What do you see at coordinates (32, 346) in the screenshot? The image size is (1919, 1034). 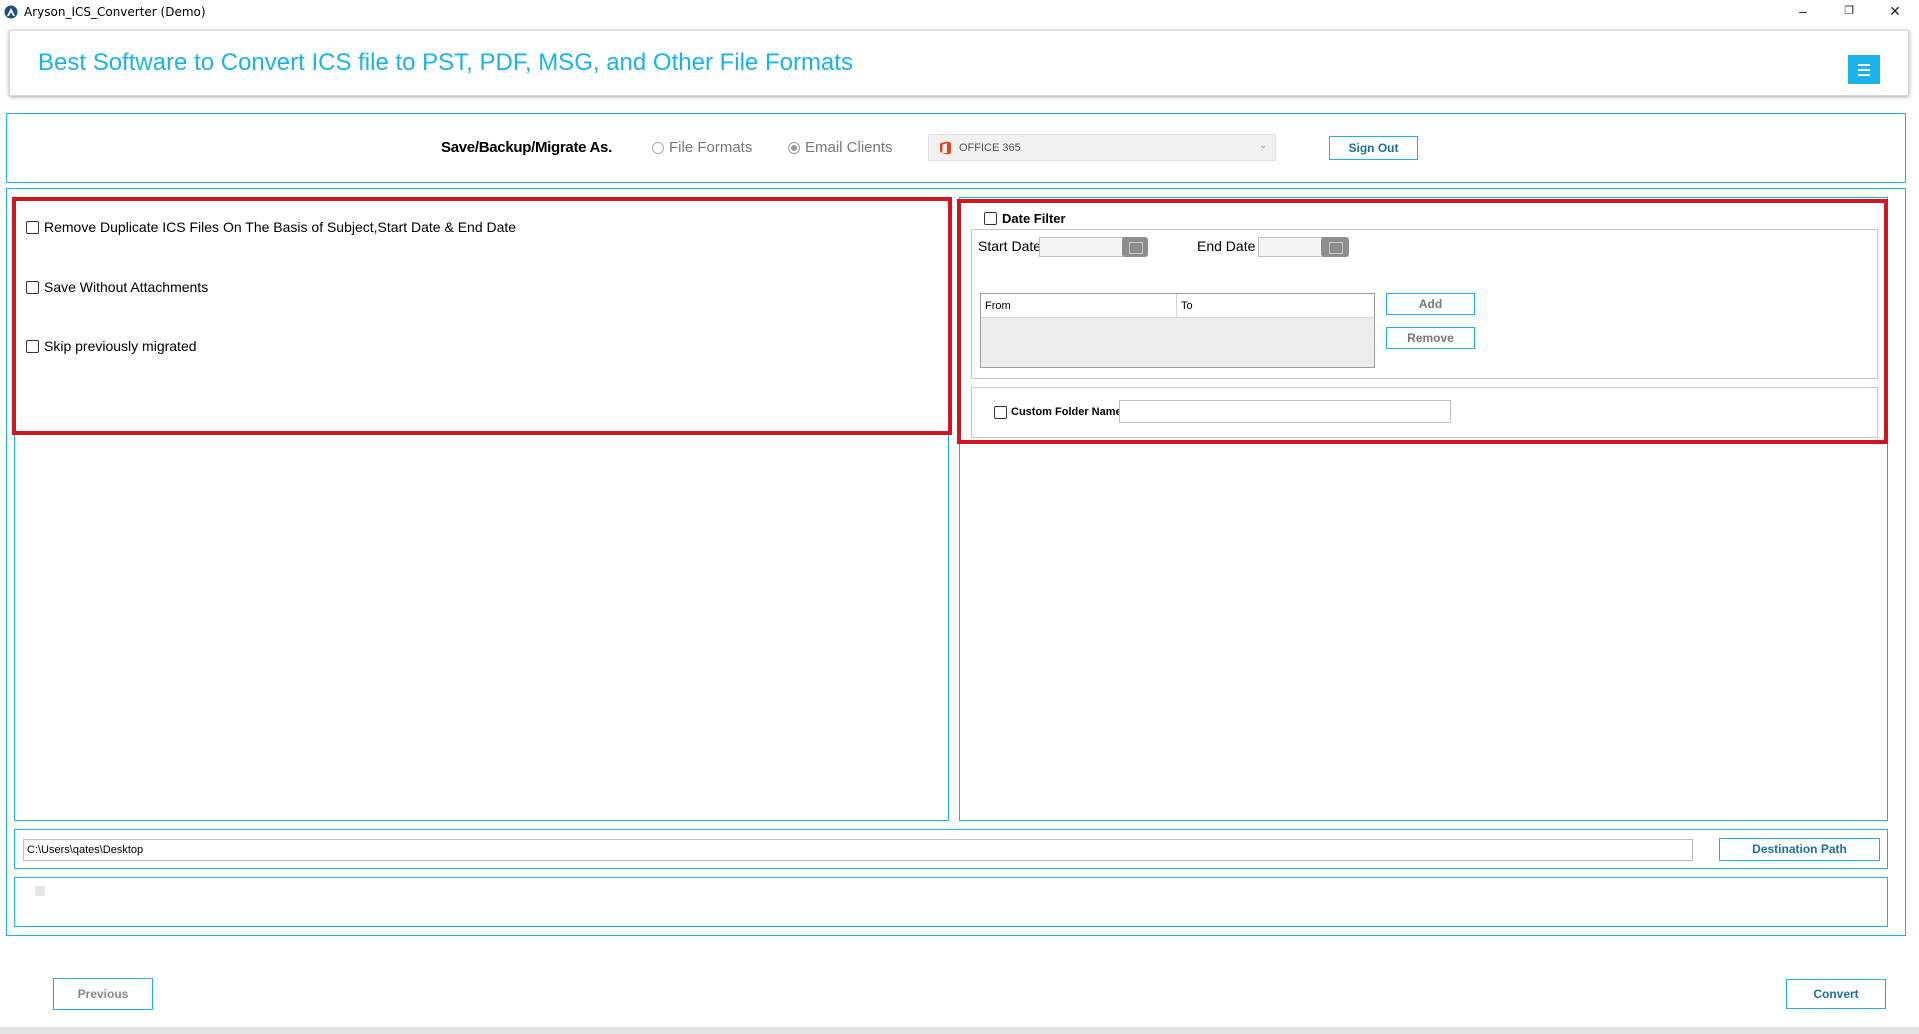 I see `skip-previously-migrated-checkbox` at bounding box center [32, 346].